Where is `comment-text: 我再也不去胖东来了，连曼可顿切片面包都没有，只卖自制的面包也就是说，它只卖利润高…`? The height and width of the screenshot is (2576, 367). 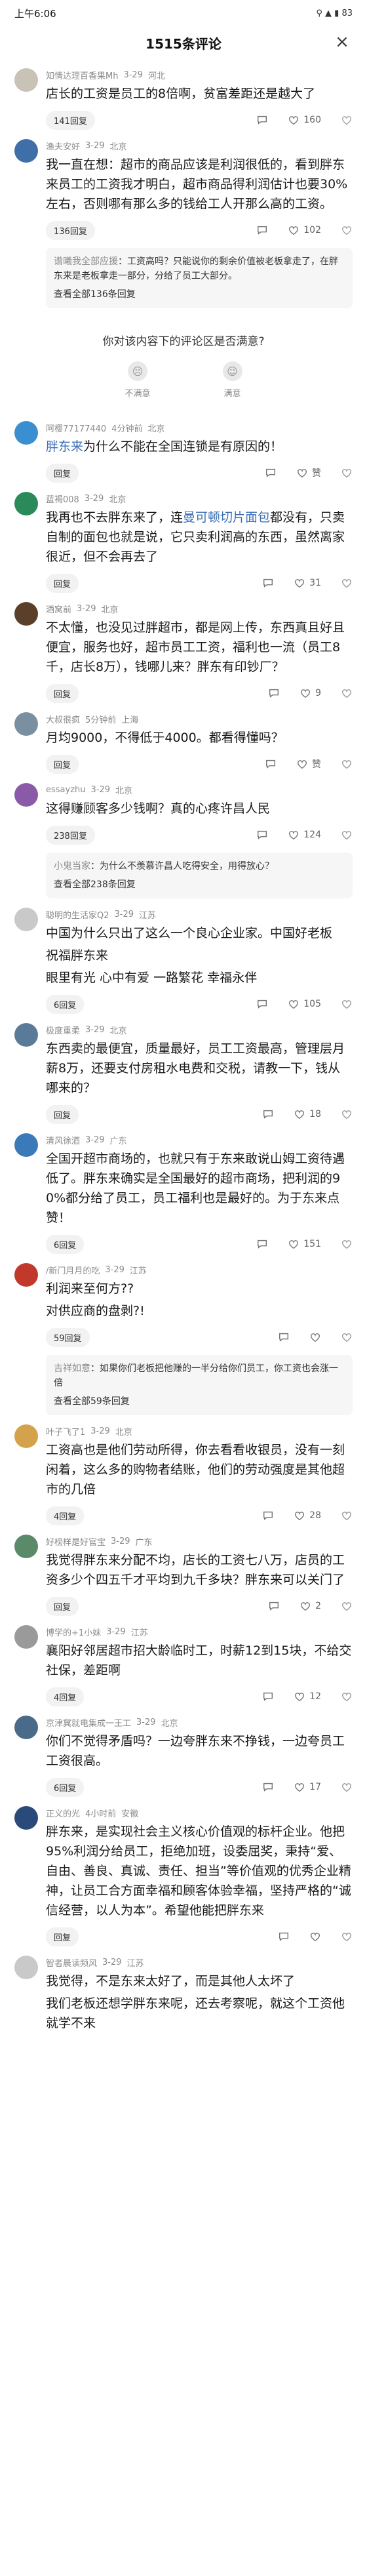
comment-text: 我再也不去胖东来了，连曼可顿切片面包都没有，只卖自制的面包也就是说，它只卖利润高… is located at coordinates (200, 537).